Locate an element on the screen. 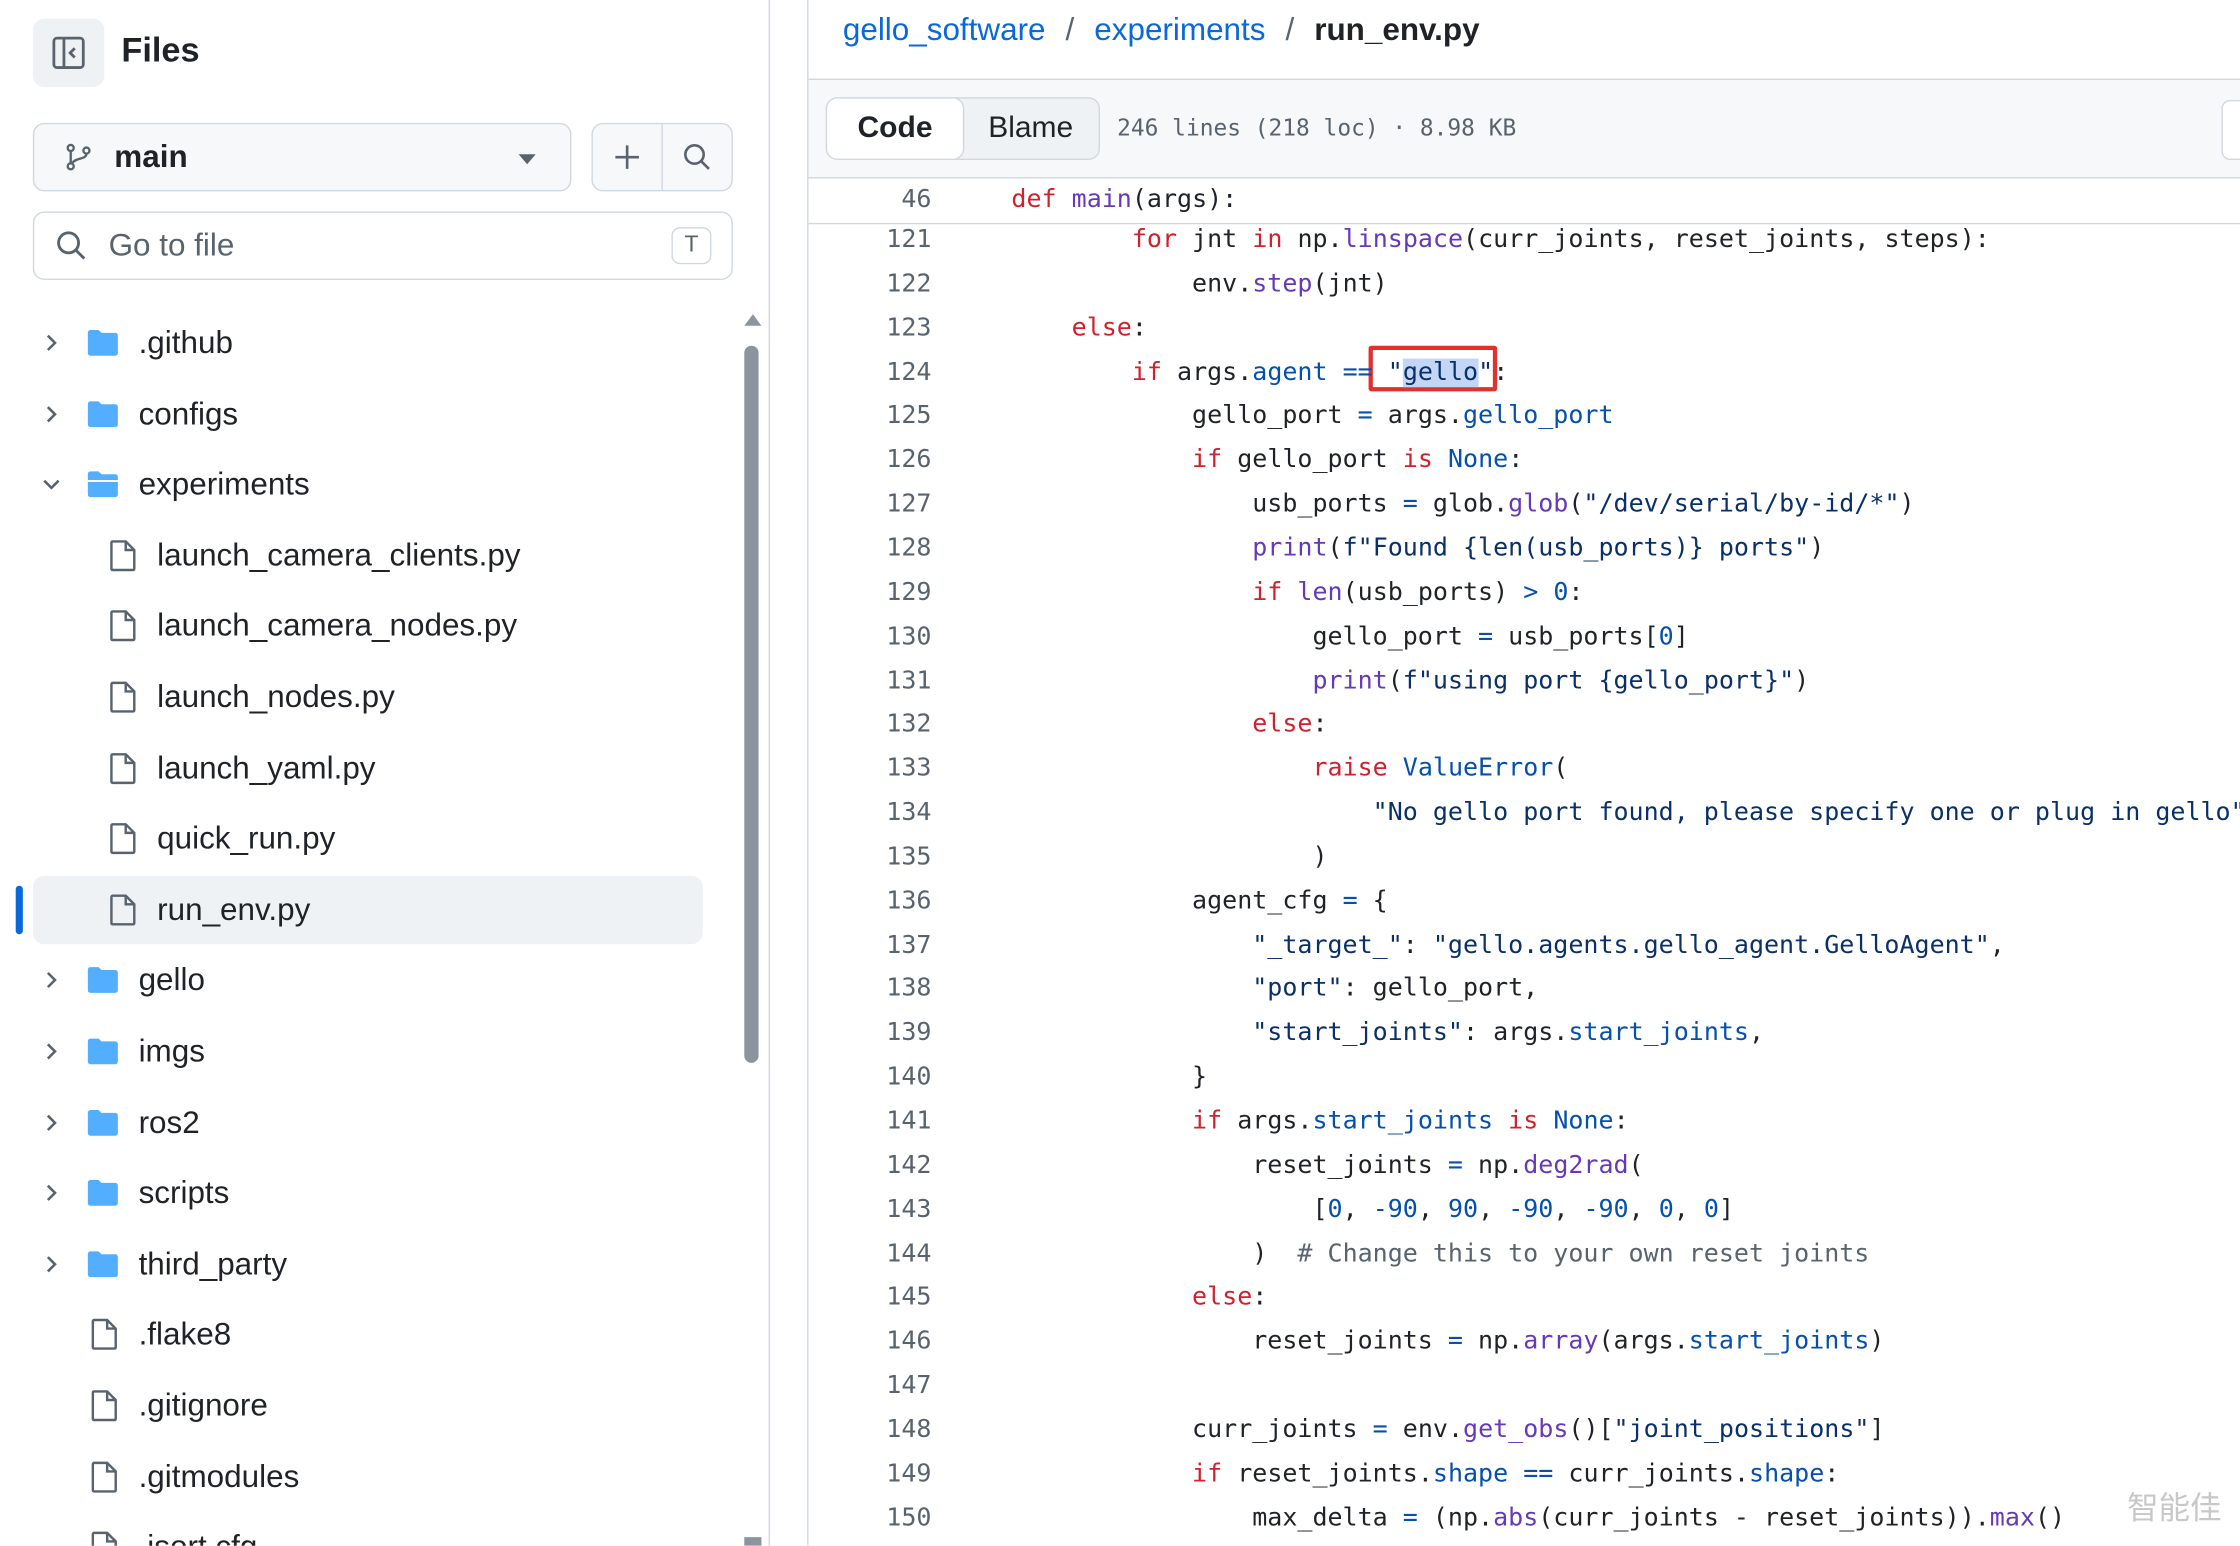 Image resolution: width=2240 pixels, height=1546 pixels. tab-blame: Blame is located at coordinates (1031, 129).